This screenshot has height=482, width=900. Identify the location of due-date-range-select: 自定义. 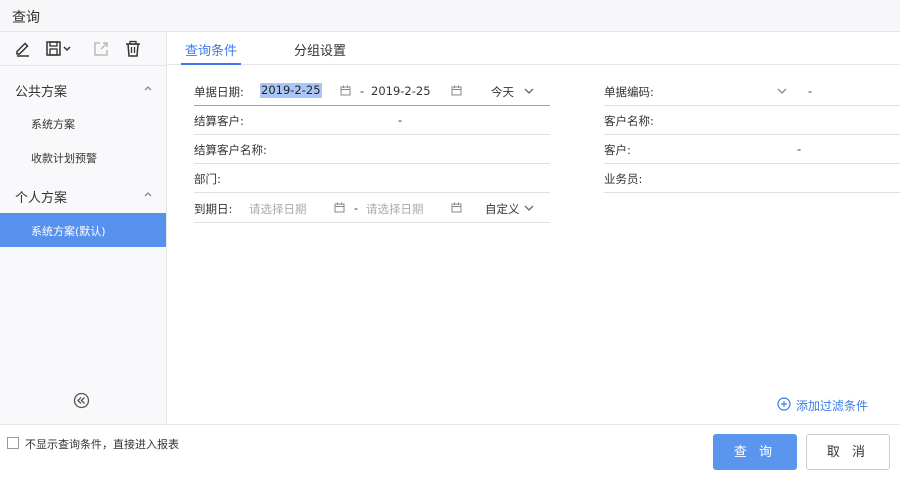
(502, 209).